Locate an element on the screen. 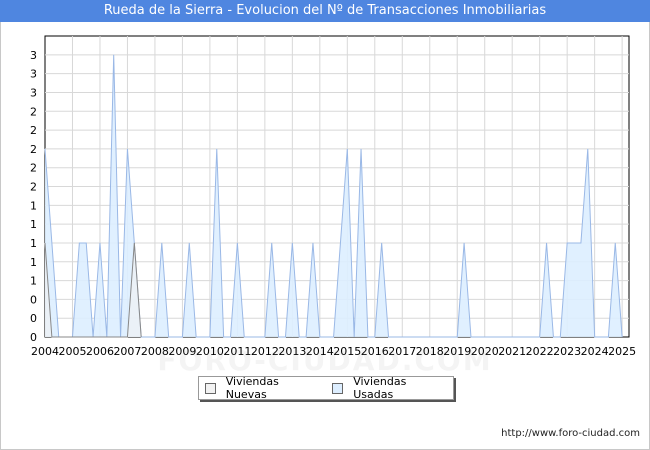 The height and width of the screenshot is (450, 650). legend-swatch-usadas is located at coordinates (338, 388).